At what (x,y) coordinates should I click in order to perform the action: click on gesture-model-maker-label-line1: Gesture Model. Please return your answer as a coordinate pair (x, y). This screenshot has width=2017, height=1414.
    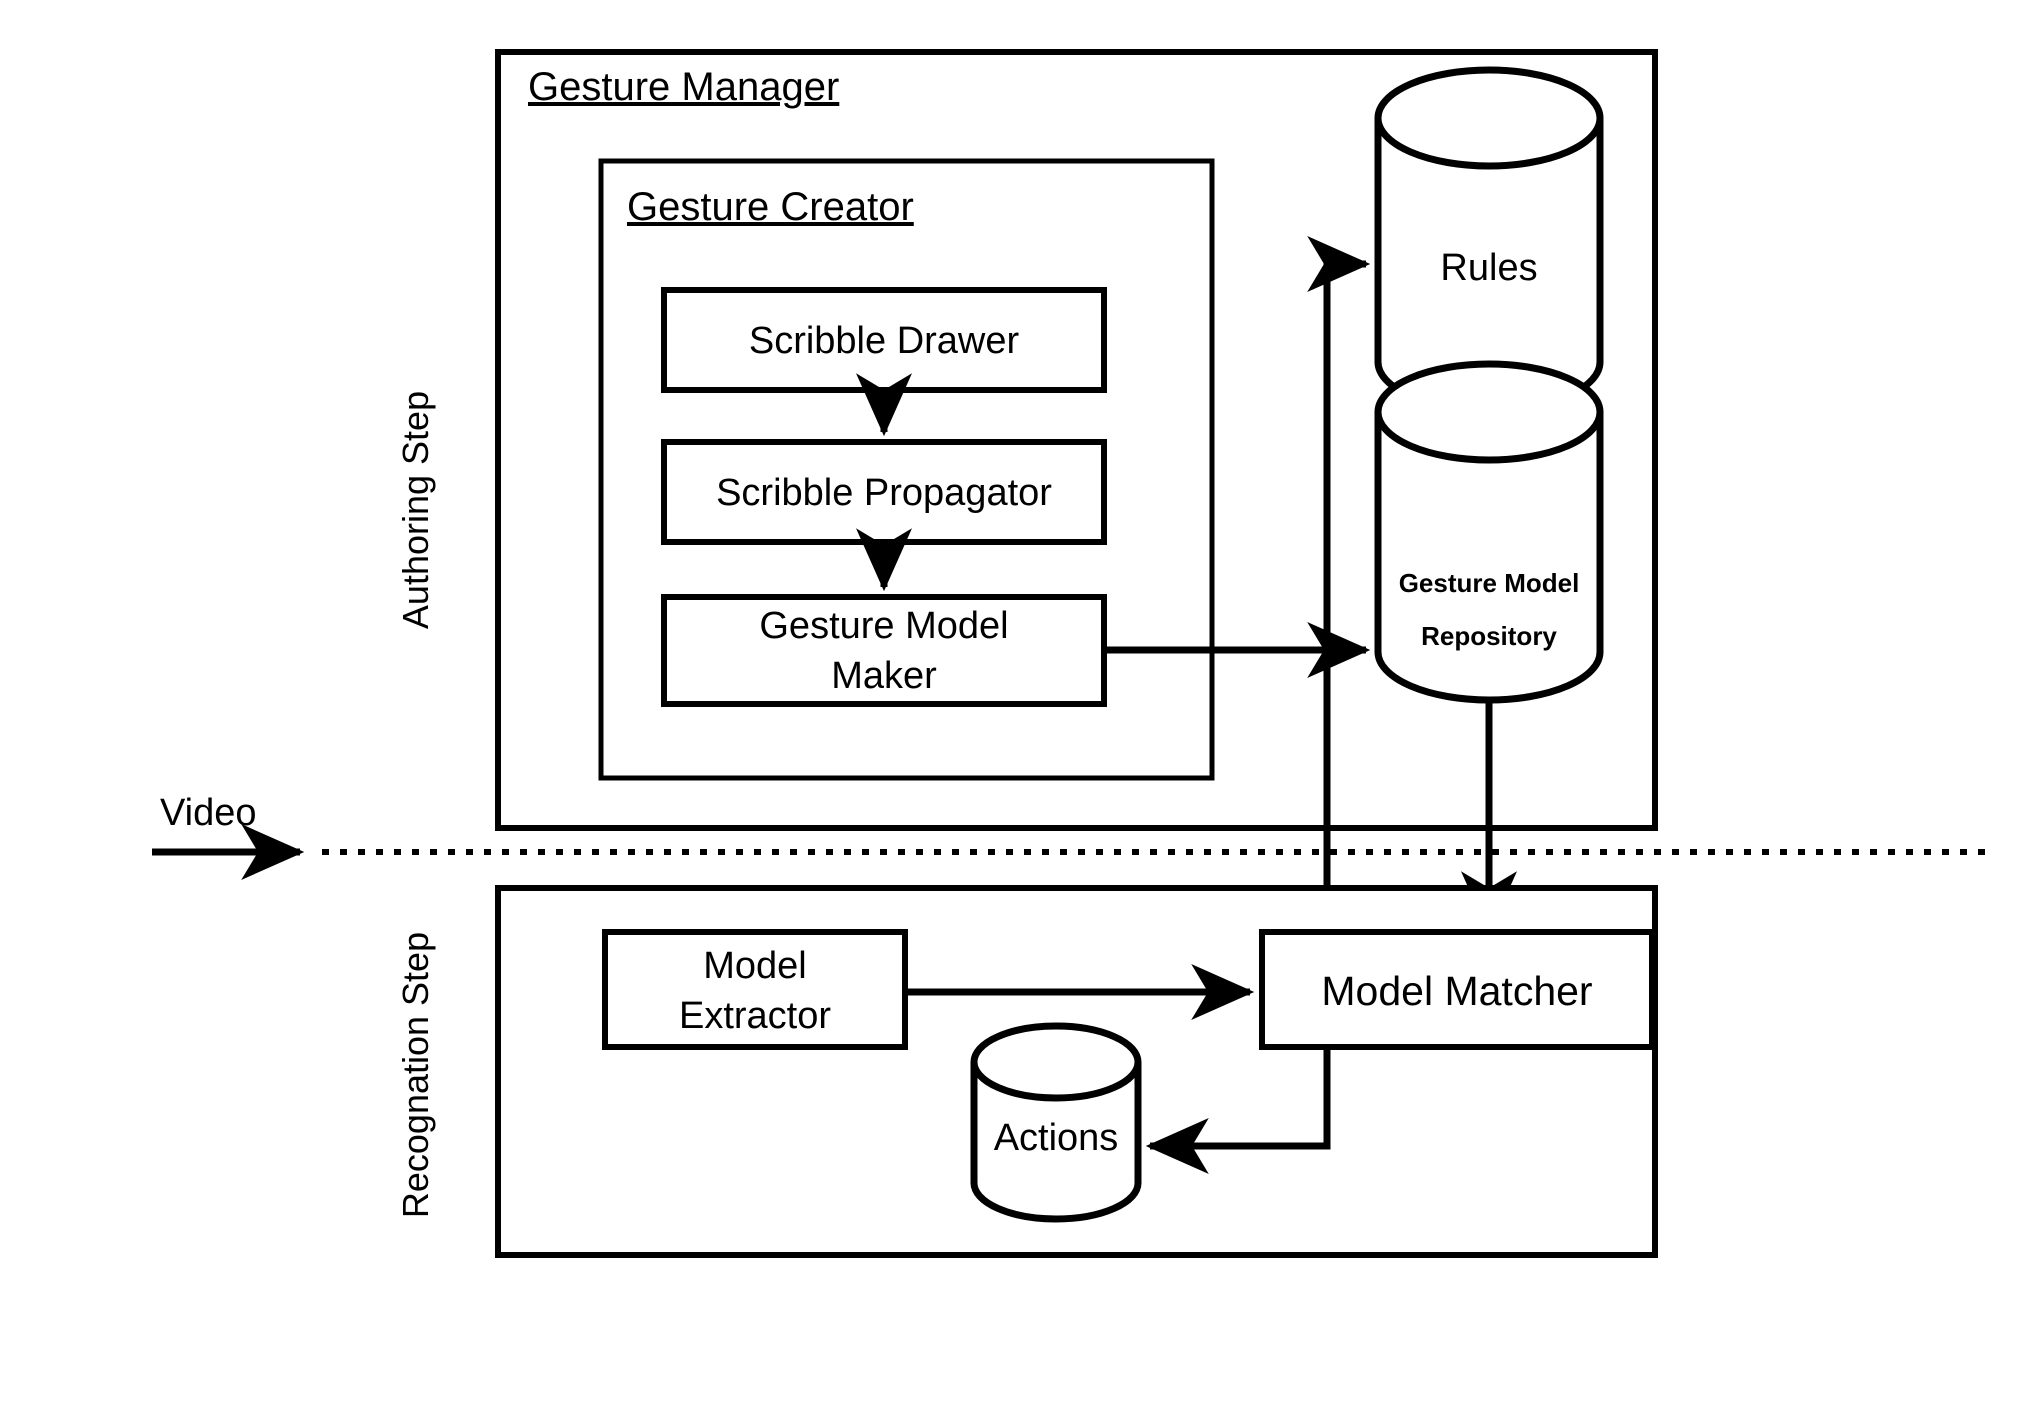
    Looking at the image, I should click on (883, 626).